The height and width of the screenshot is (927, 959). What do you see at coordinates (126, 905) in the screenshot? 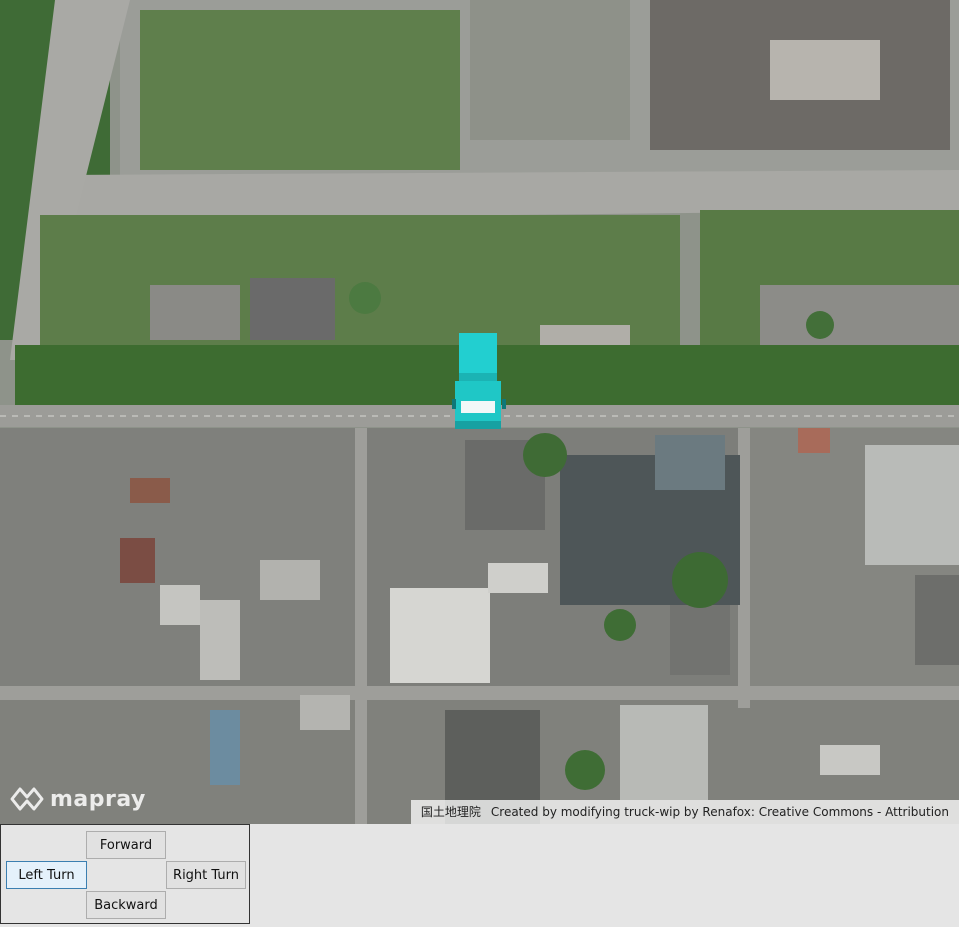
I see `backward-button: Backward` at bounding box center [126, 905].